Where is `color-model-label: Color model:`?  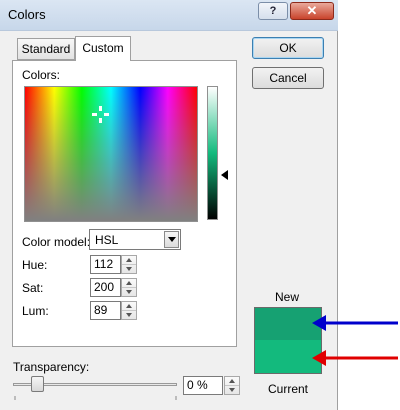 color-model-label: Color model: is located at coordinates (56, 242).